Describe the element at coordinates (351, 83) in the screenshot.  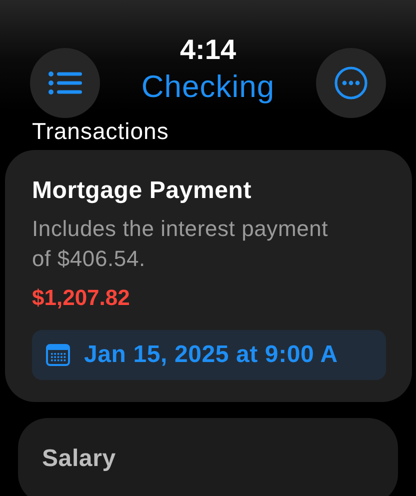
I see `more-icon` at that location.